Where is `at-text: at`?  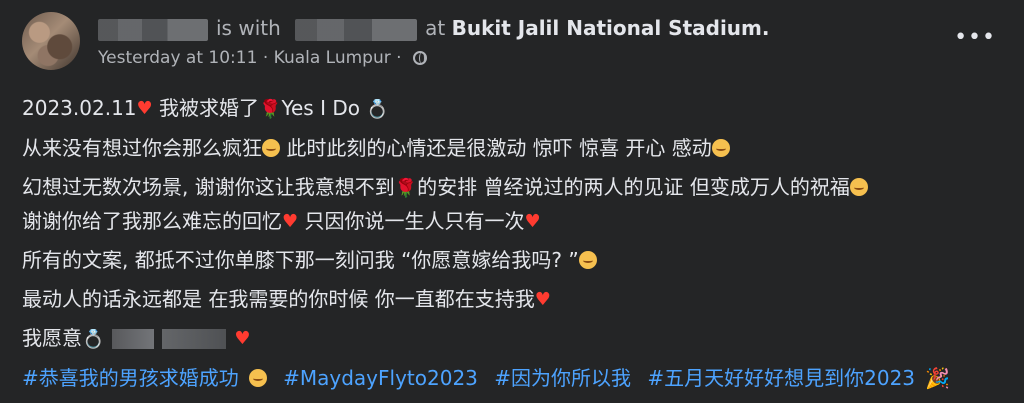 at-text: at is located at coordinates (435, 28).